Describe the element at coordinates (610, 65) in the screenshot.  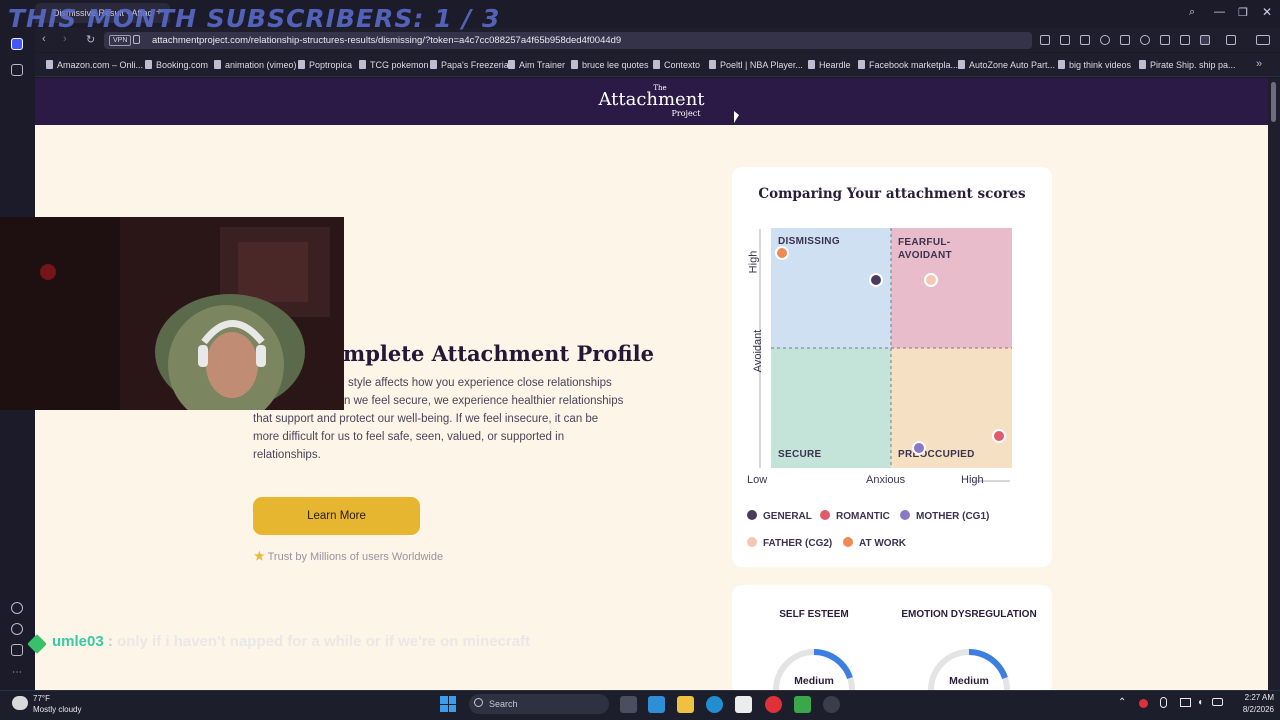
I see `bookmark-item: bruce lee quotes` at that location.